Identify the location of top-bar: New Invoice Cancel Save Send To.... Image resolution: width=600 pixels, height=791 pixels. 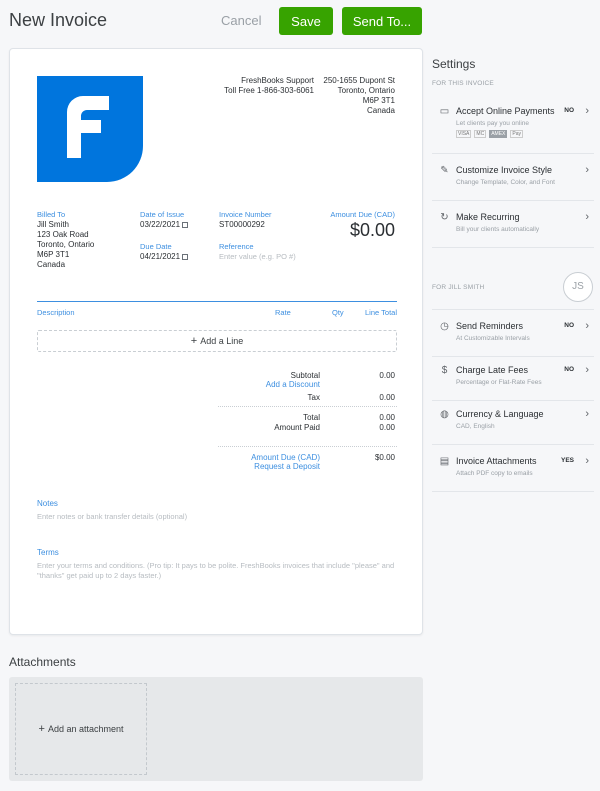
(300, 22).